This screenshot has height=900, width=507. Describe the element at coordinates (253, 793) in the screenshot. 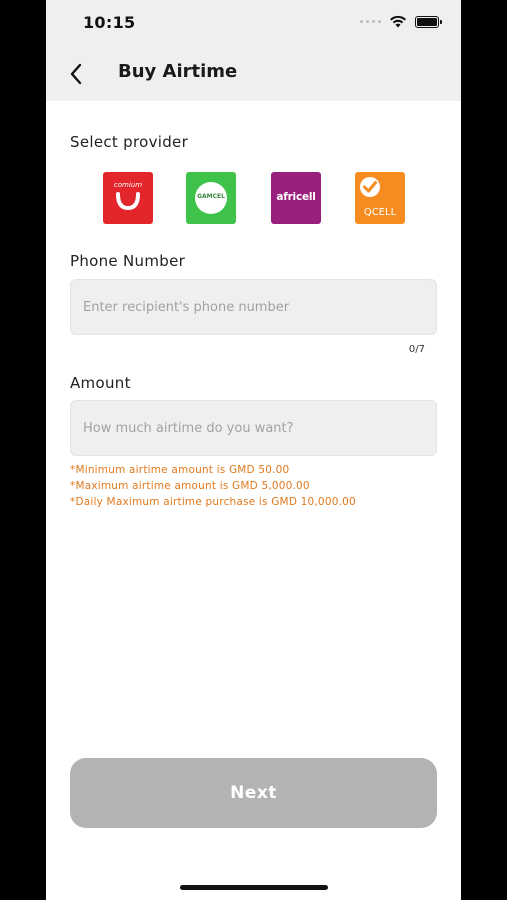

I see `next-button: Next` at that location.